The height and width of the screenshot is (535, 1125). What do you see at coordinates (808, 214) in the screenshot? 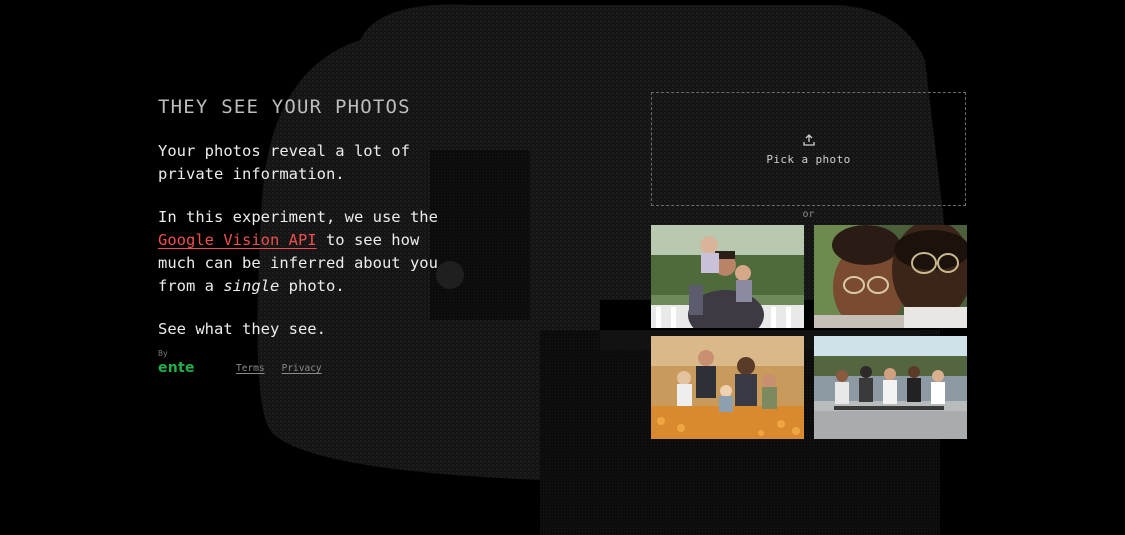
I see `or-divider: or` at bounding box center [808, 214].